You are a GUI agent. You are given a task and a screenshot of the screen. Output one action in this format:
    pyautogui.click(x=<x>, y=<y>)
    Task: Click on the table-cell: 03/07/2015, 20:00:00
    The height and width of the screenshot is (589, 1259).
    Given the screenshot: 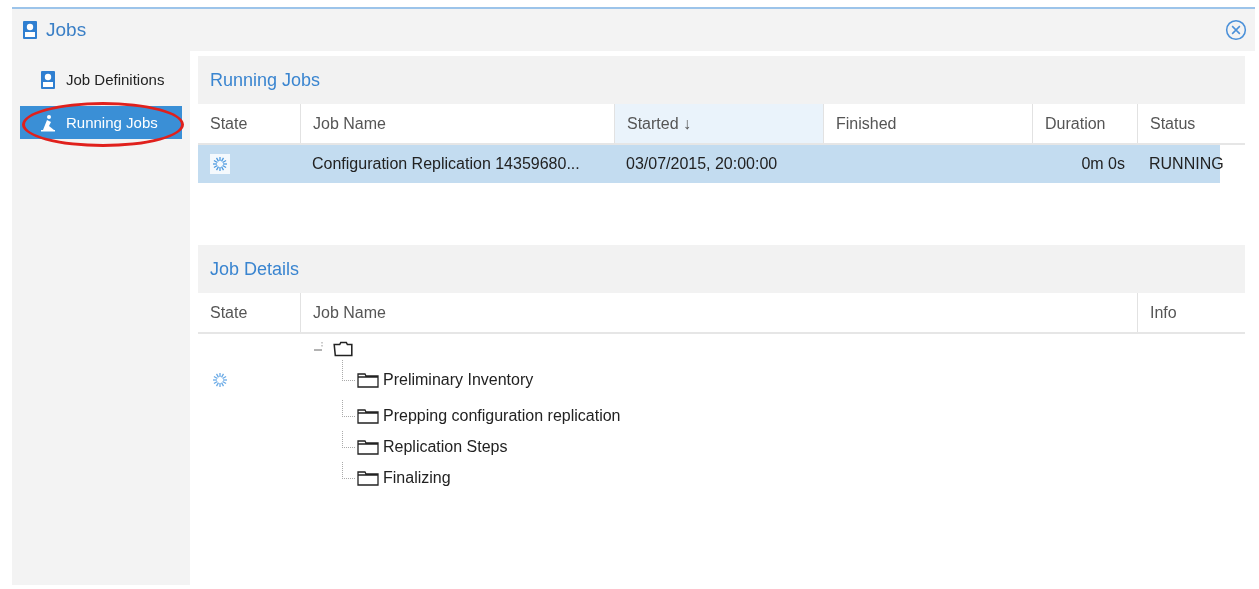 What is the action you would take?
    pyautogui.click(x=702, y=164)
    